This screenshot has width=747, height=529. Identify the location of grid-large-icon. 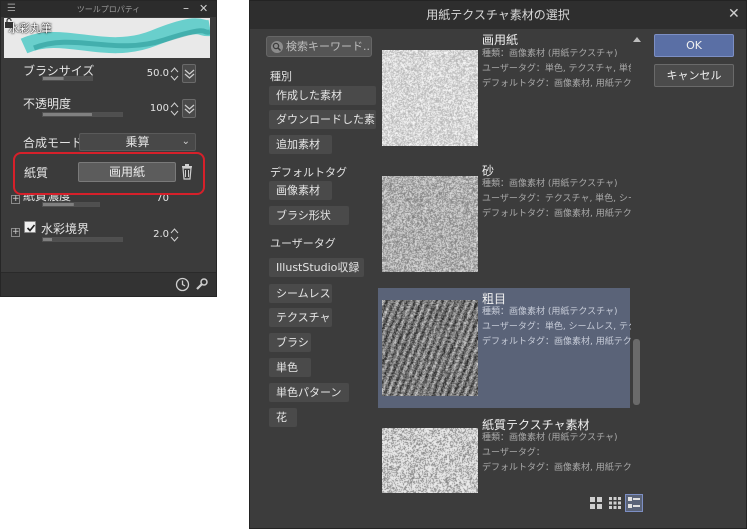
(596, 503).